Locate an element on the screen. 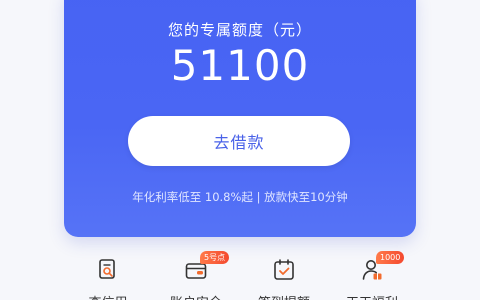 This screenshot has height=300, width=480. calendar-check-icon is located at coordinates (284, 269).